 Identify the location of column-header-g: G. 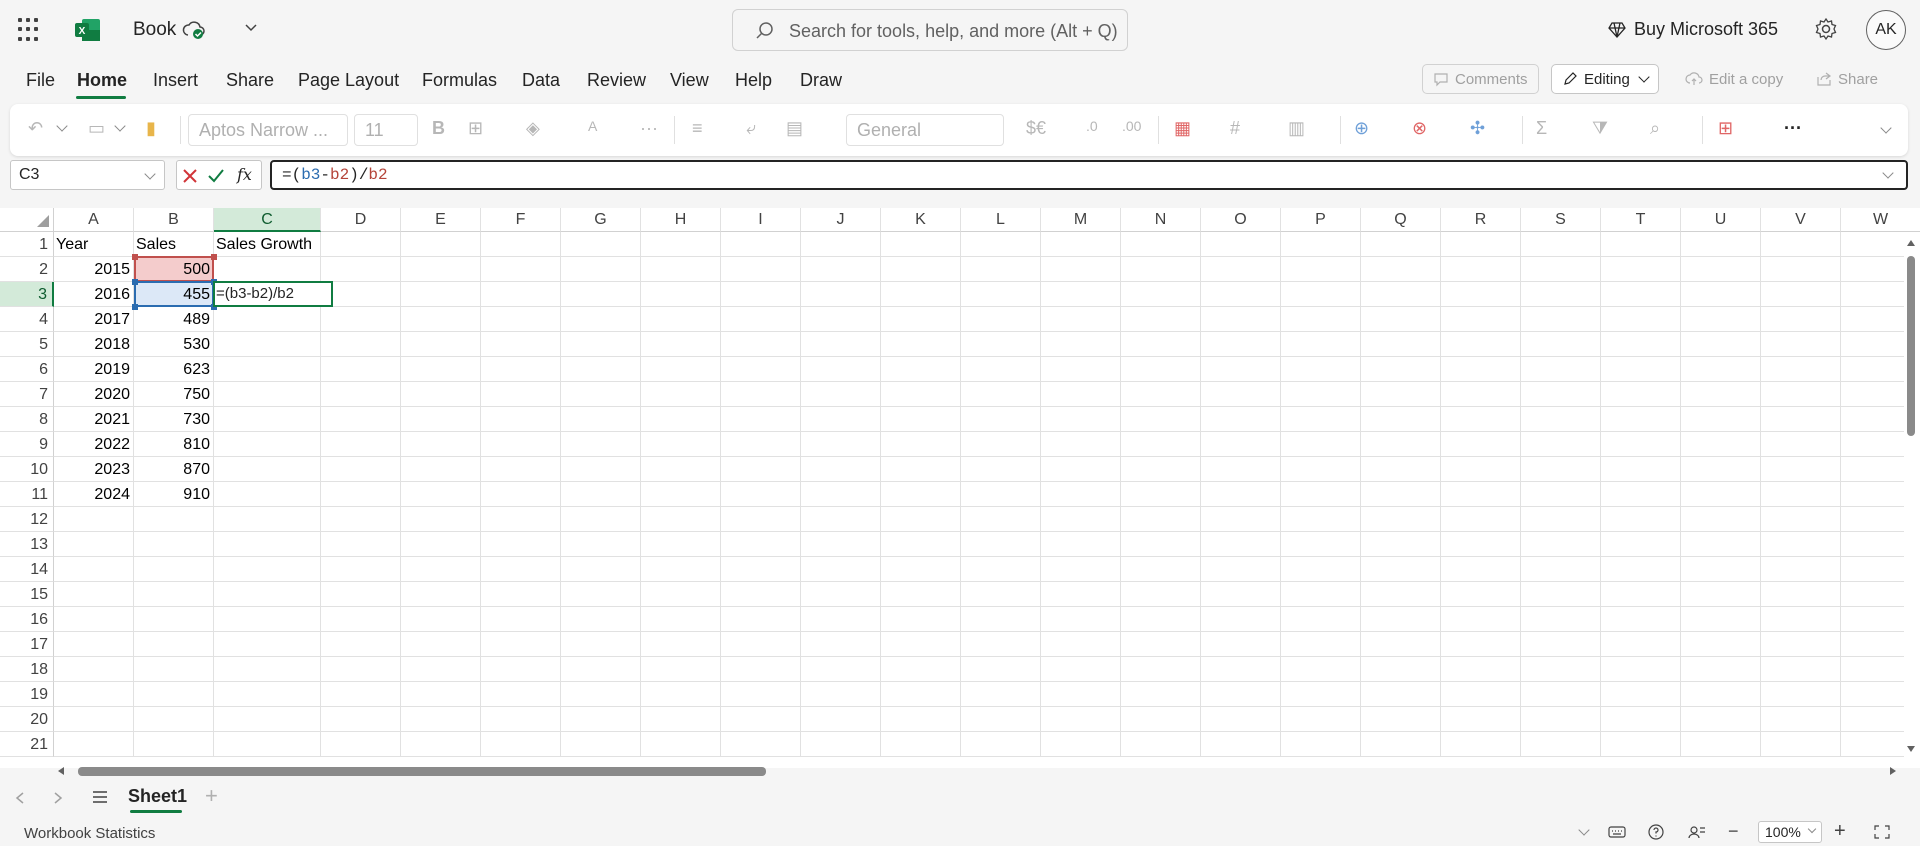
(601, 220).